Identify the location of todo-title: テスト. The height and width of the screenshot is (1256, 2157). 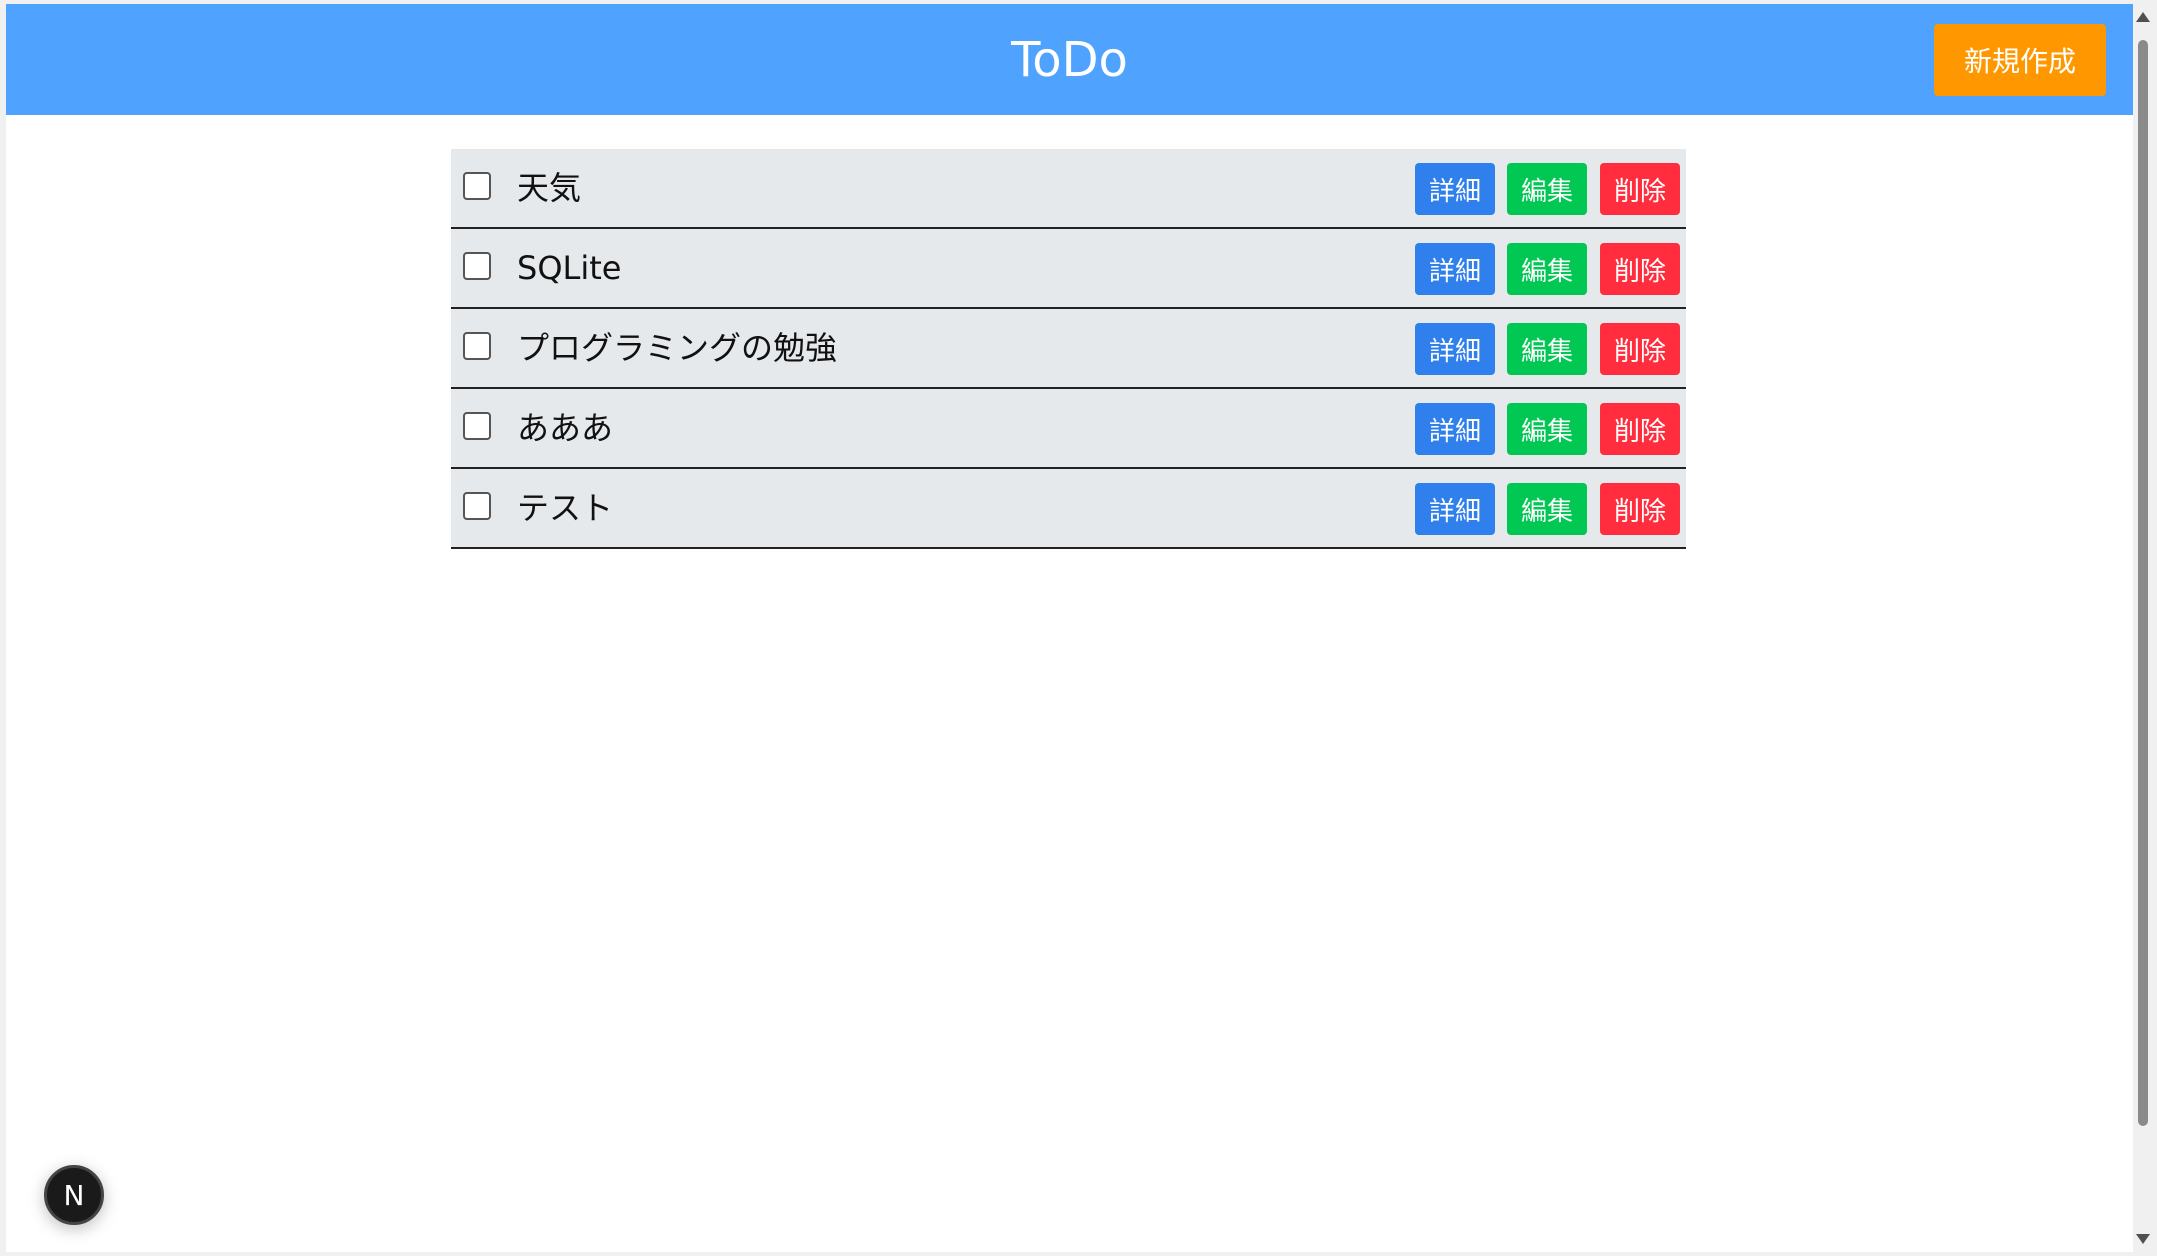
(565, 508).